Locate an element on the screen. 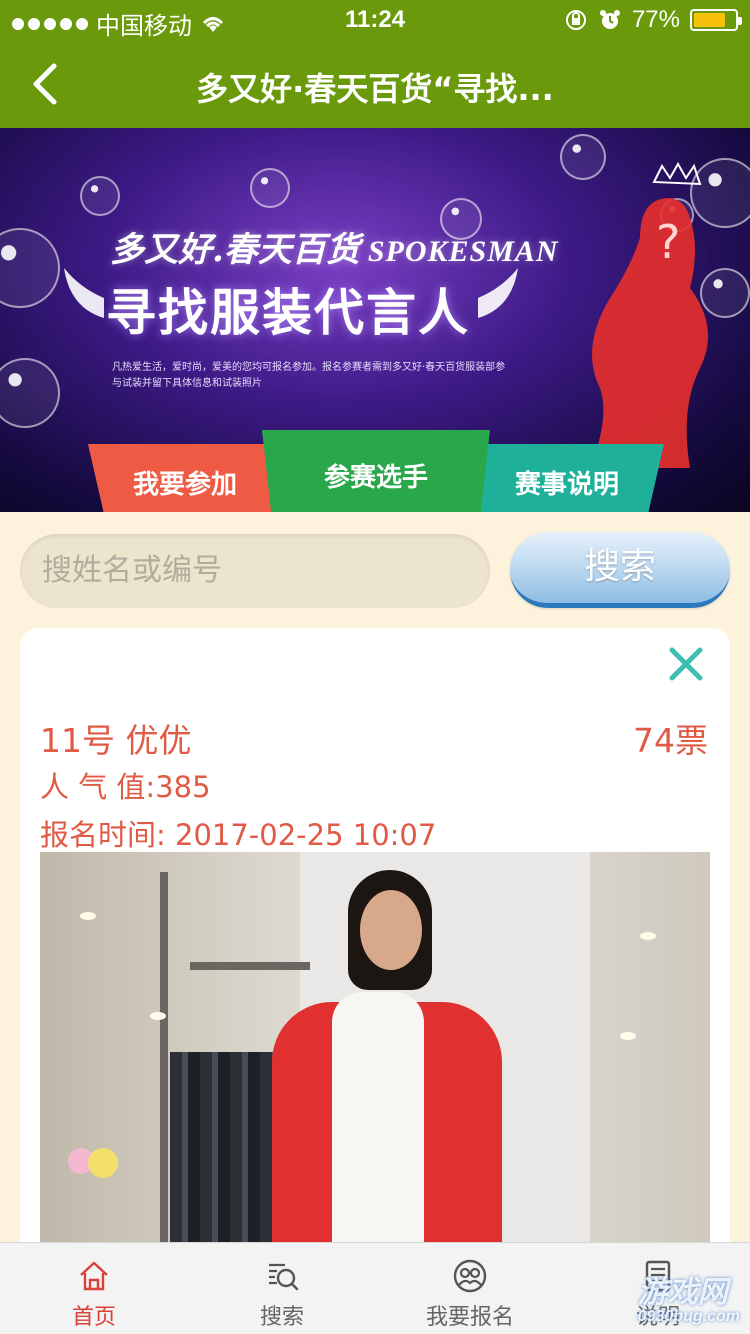 The height and width of the screenshot is (1334, 750). banner-brand-cn: 多又好.春天百货 is located at coordinates (235, 250).